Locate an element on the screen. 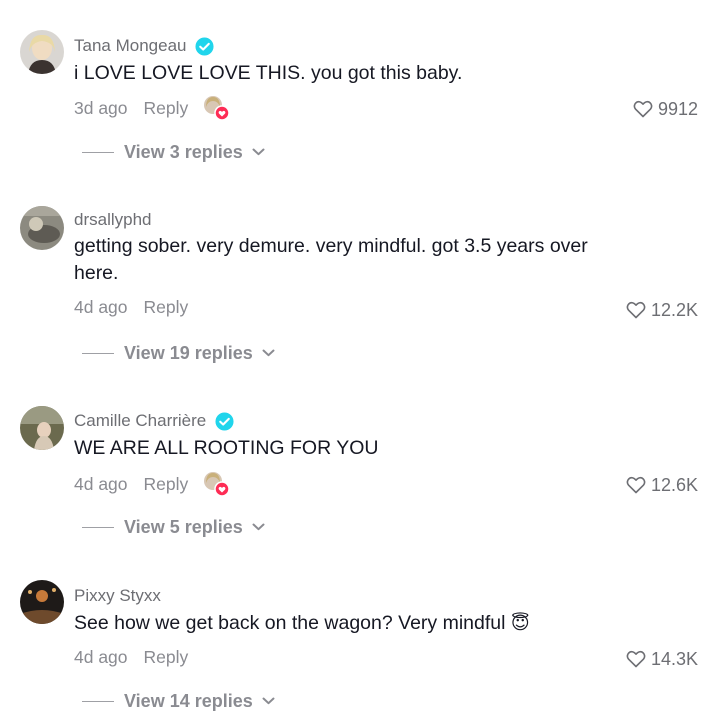 The width and height of the screenshot is (710, 712). comment-meta: 3d ago Reply is located at coordinates (152, 108).